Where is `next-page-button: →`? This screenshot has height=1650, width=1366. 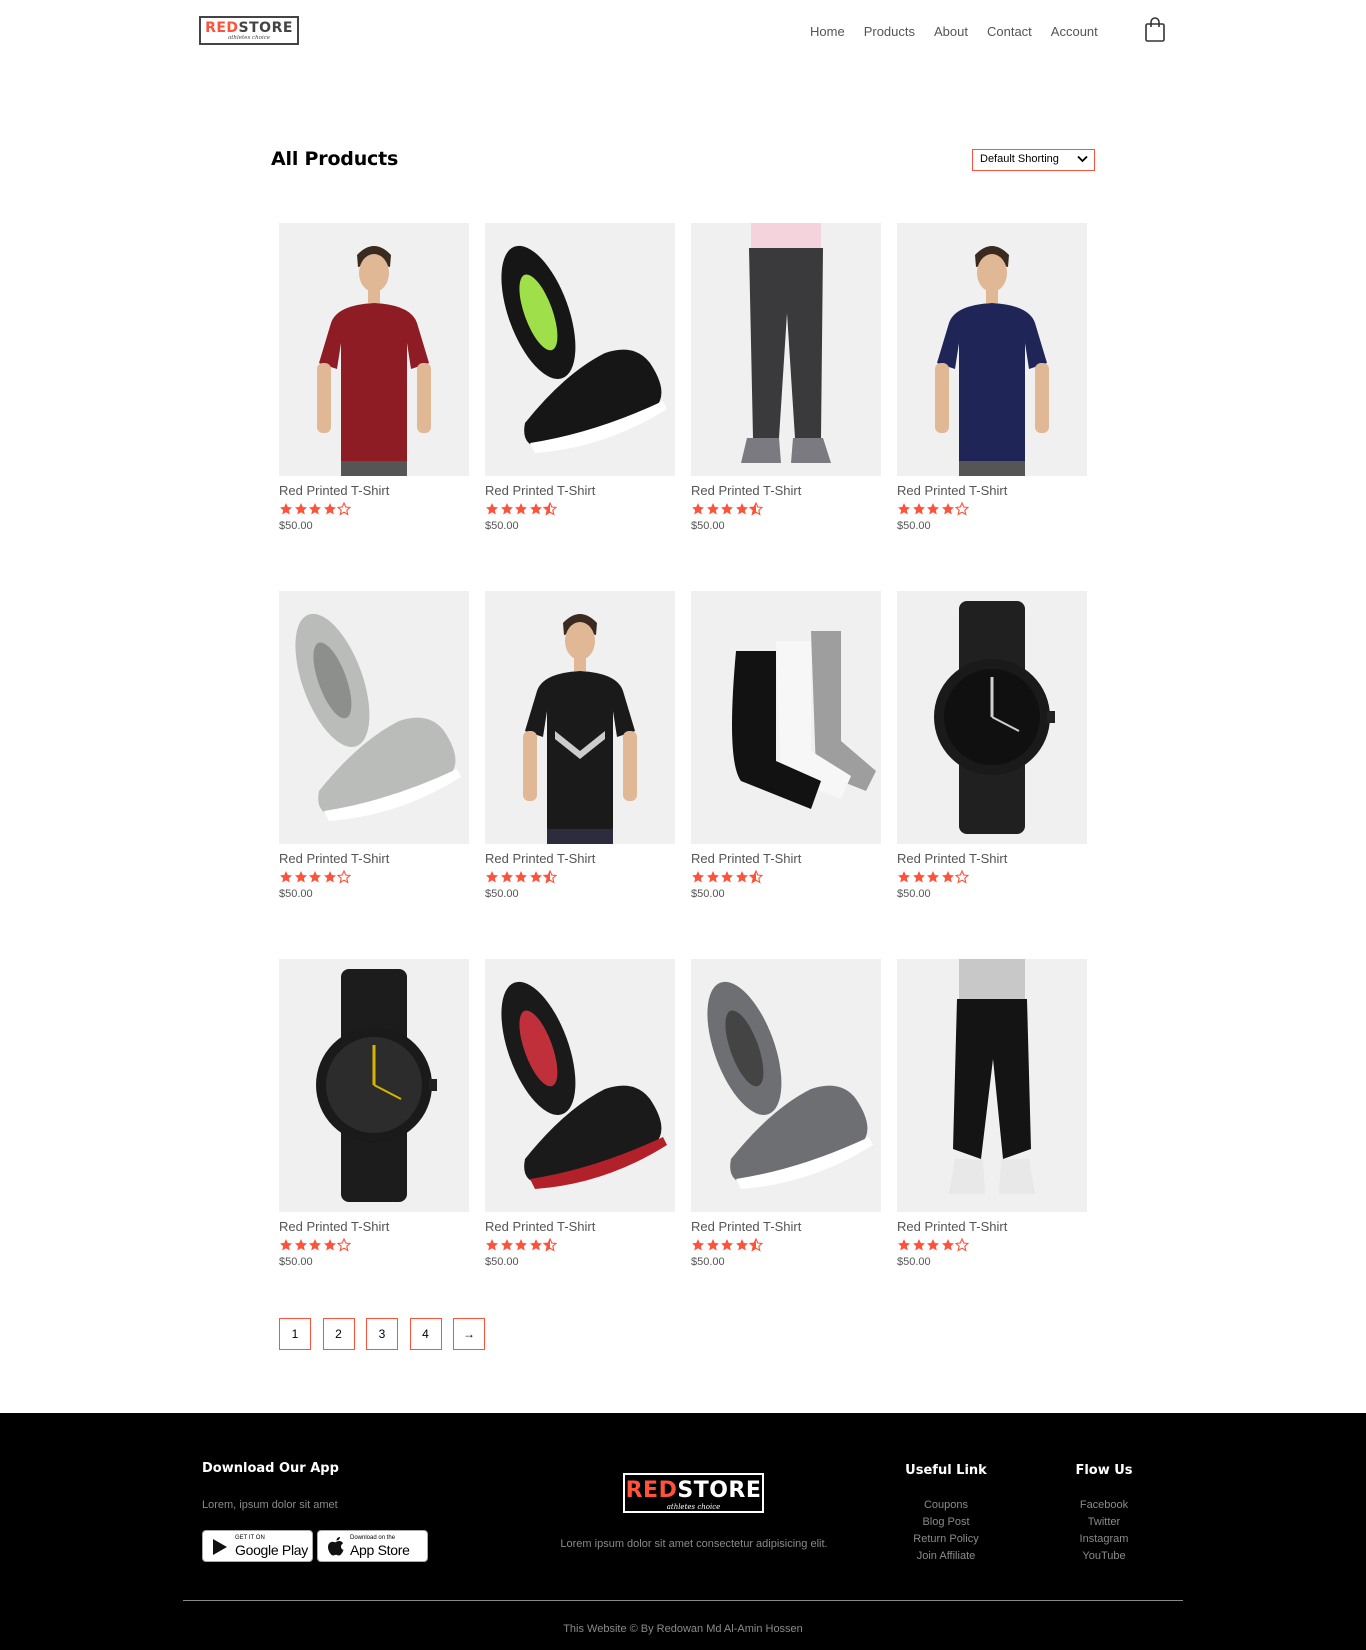 next-page-button: → is located at coordinates (469, 1334).